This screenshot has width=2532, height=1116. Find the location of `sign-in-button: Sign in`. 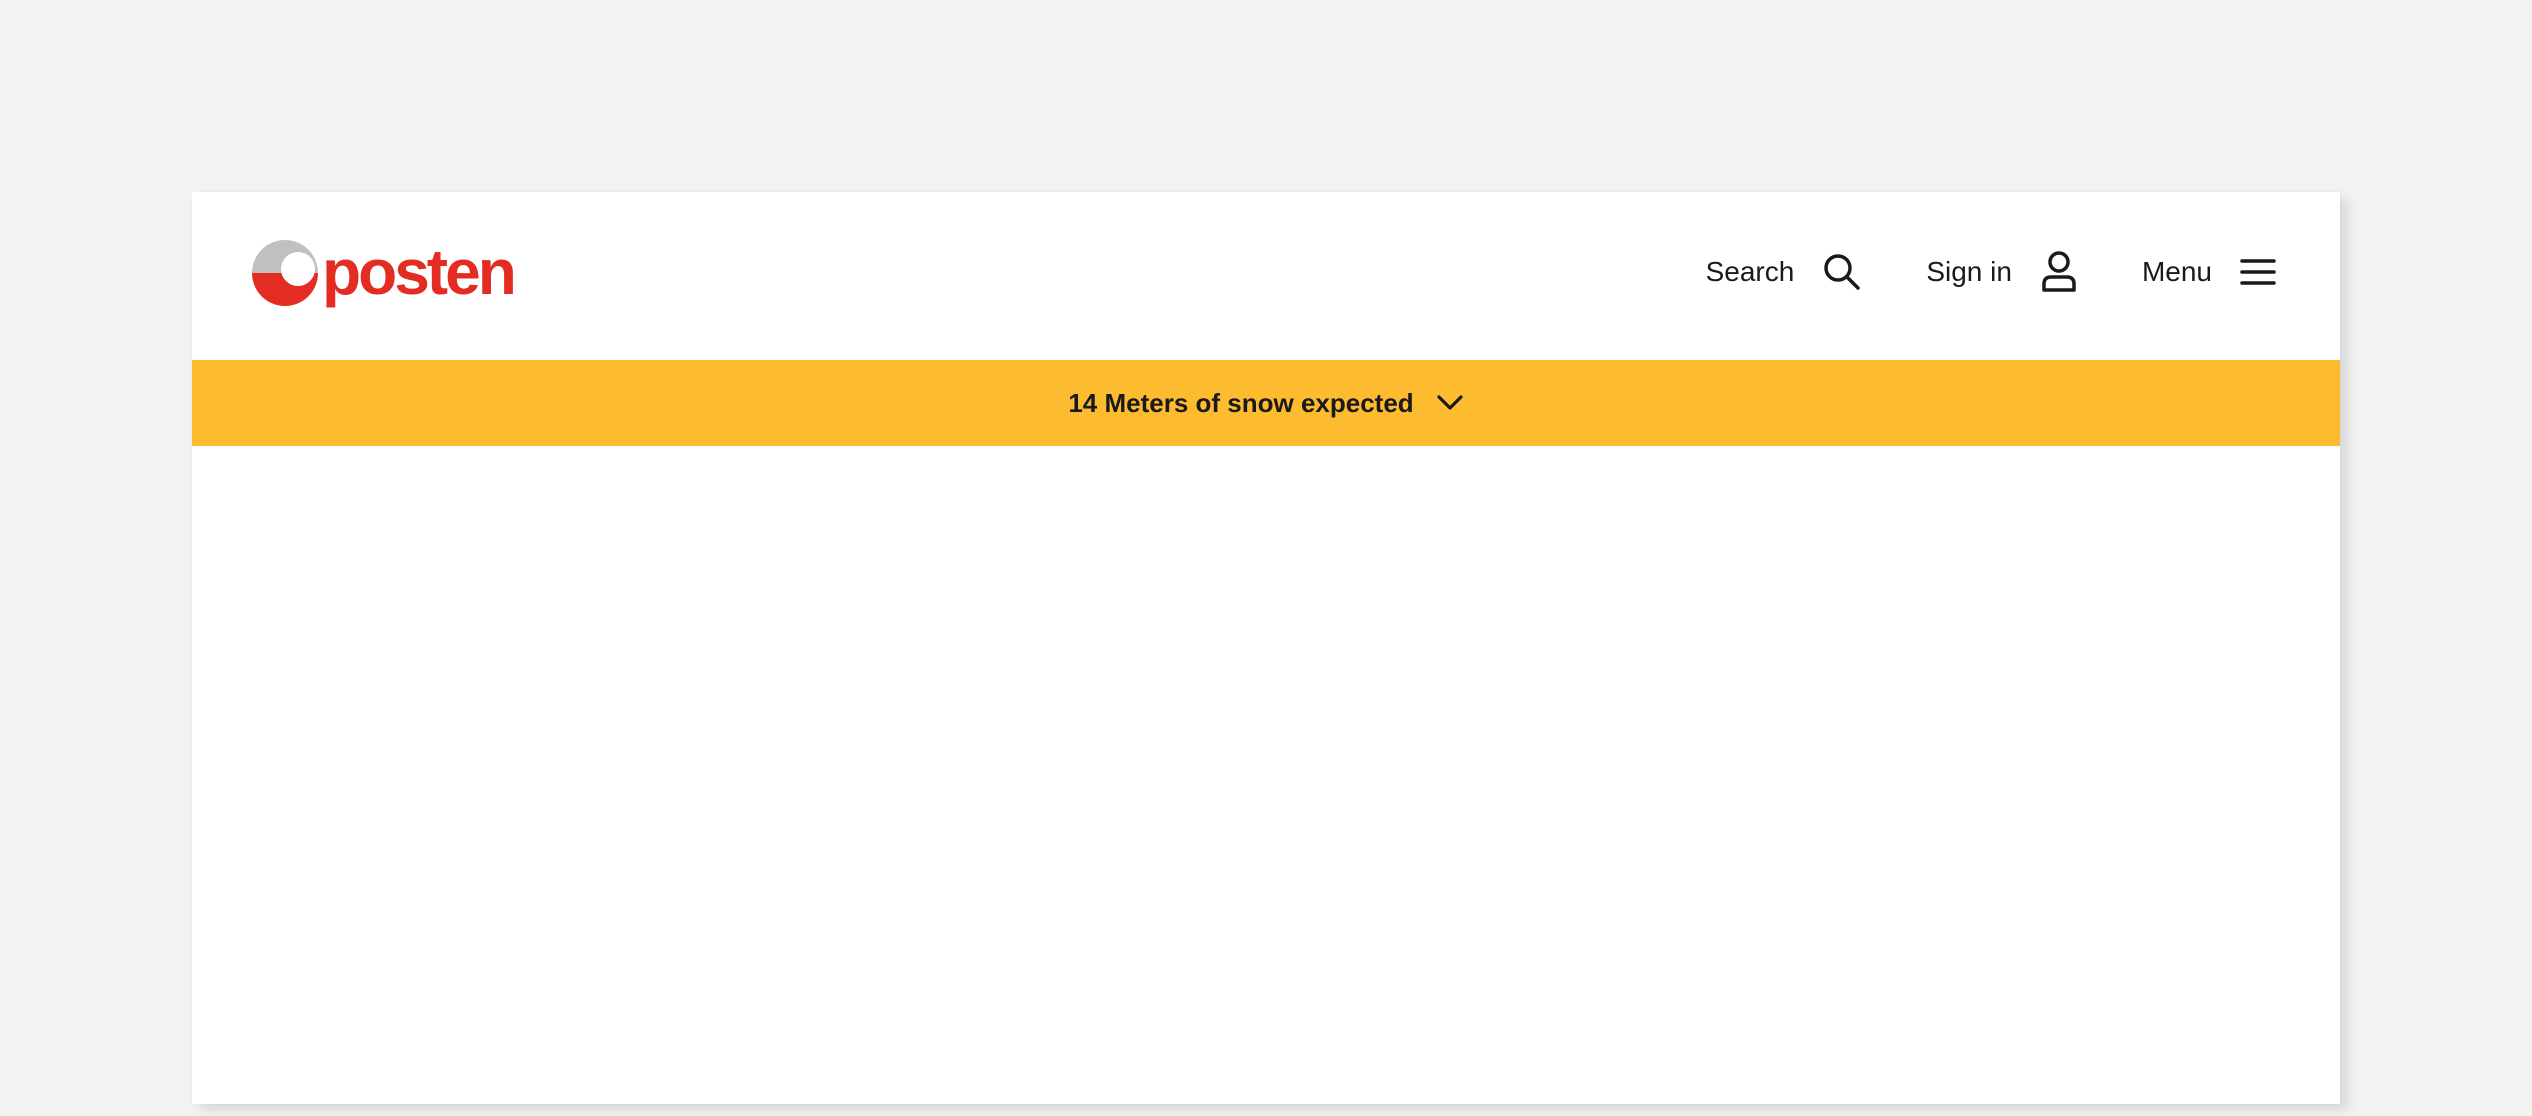

sign-in-button: Sign in is located at coordinates (2002, 272).